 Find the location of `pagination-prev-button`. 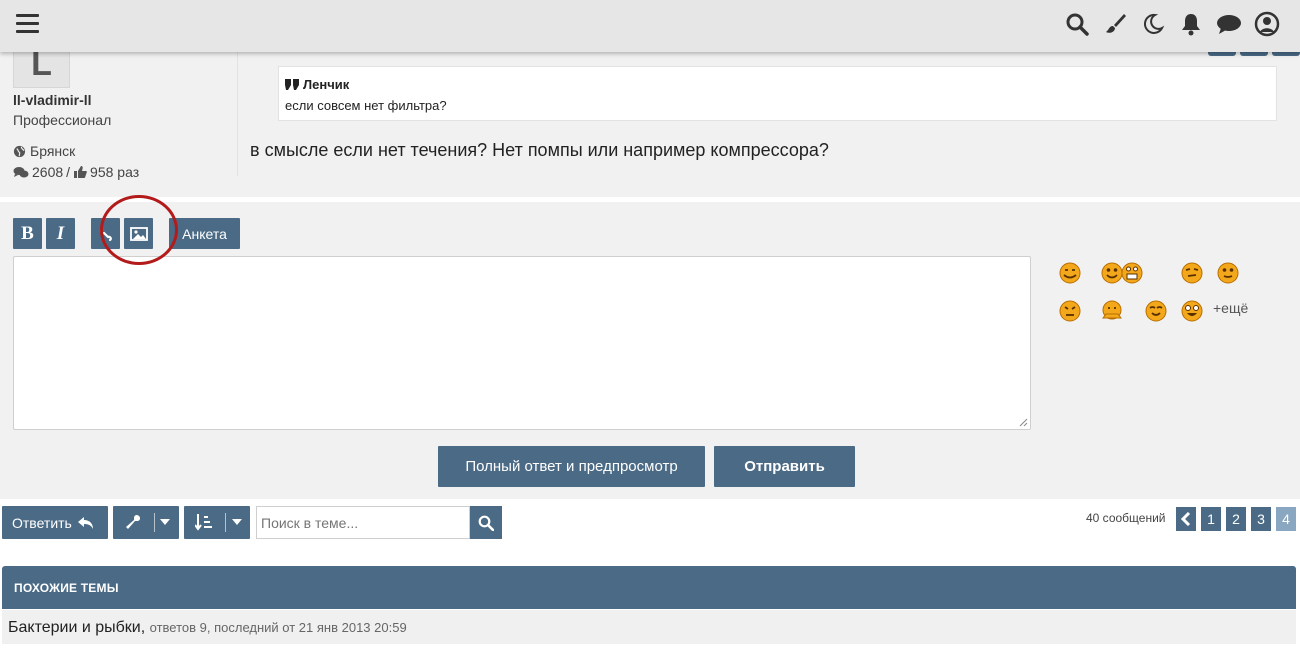

pagination-prev-button is located at coordinates (1186, 519).